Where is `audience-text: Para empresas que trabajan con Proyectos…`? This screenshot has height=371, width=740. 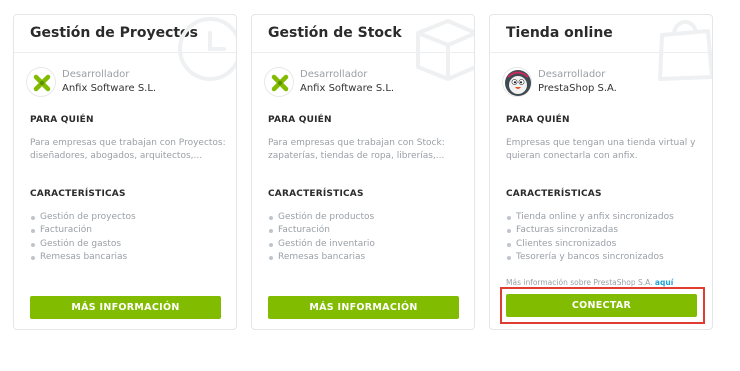
audience-text: Para empresas que trabajan con Proyectos… is located at coordinates (128, 149).